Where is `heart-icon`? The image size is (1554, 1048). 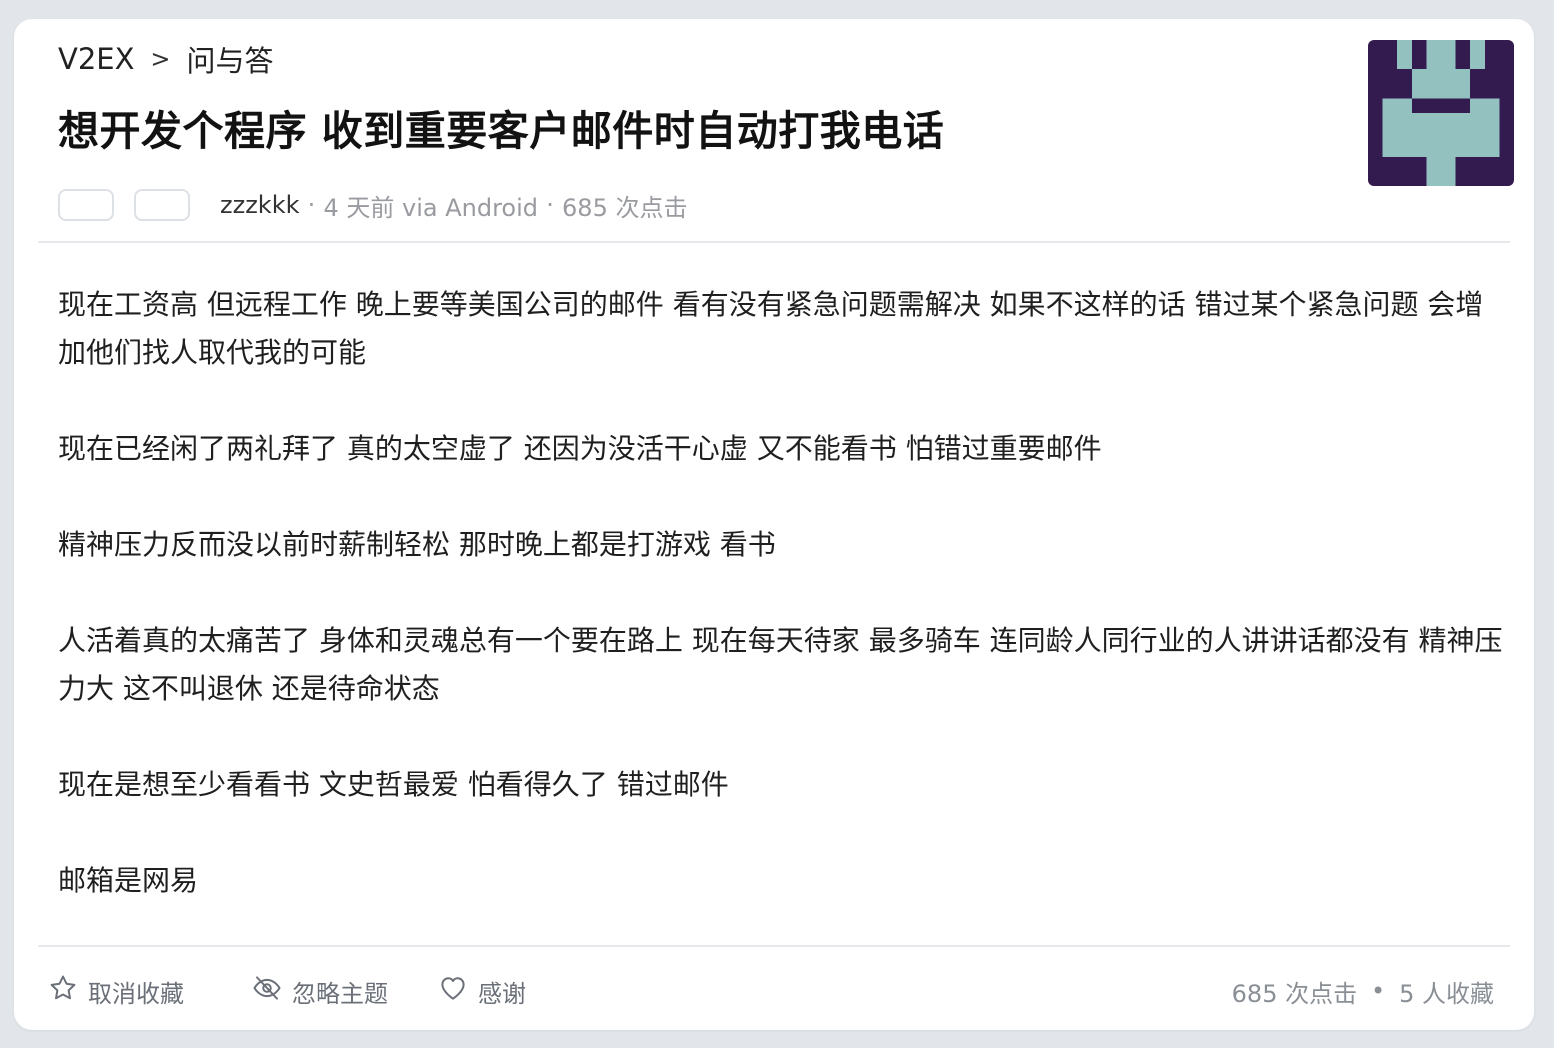 heart-icon is located at coordinates (458, 991).